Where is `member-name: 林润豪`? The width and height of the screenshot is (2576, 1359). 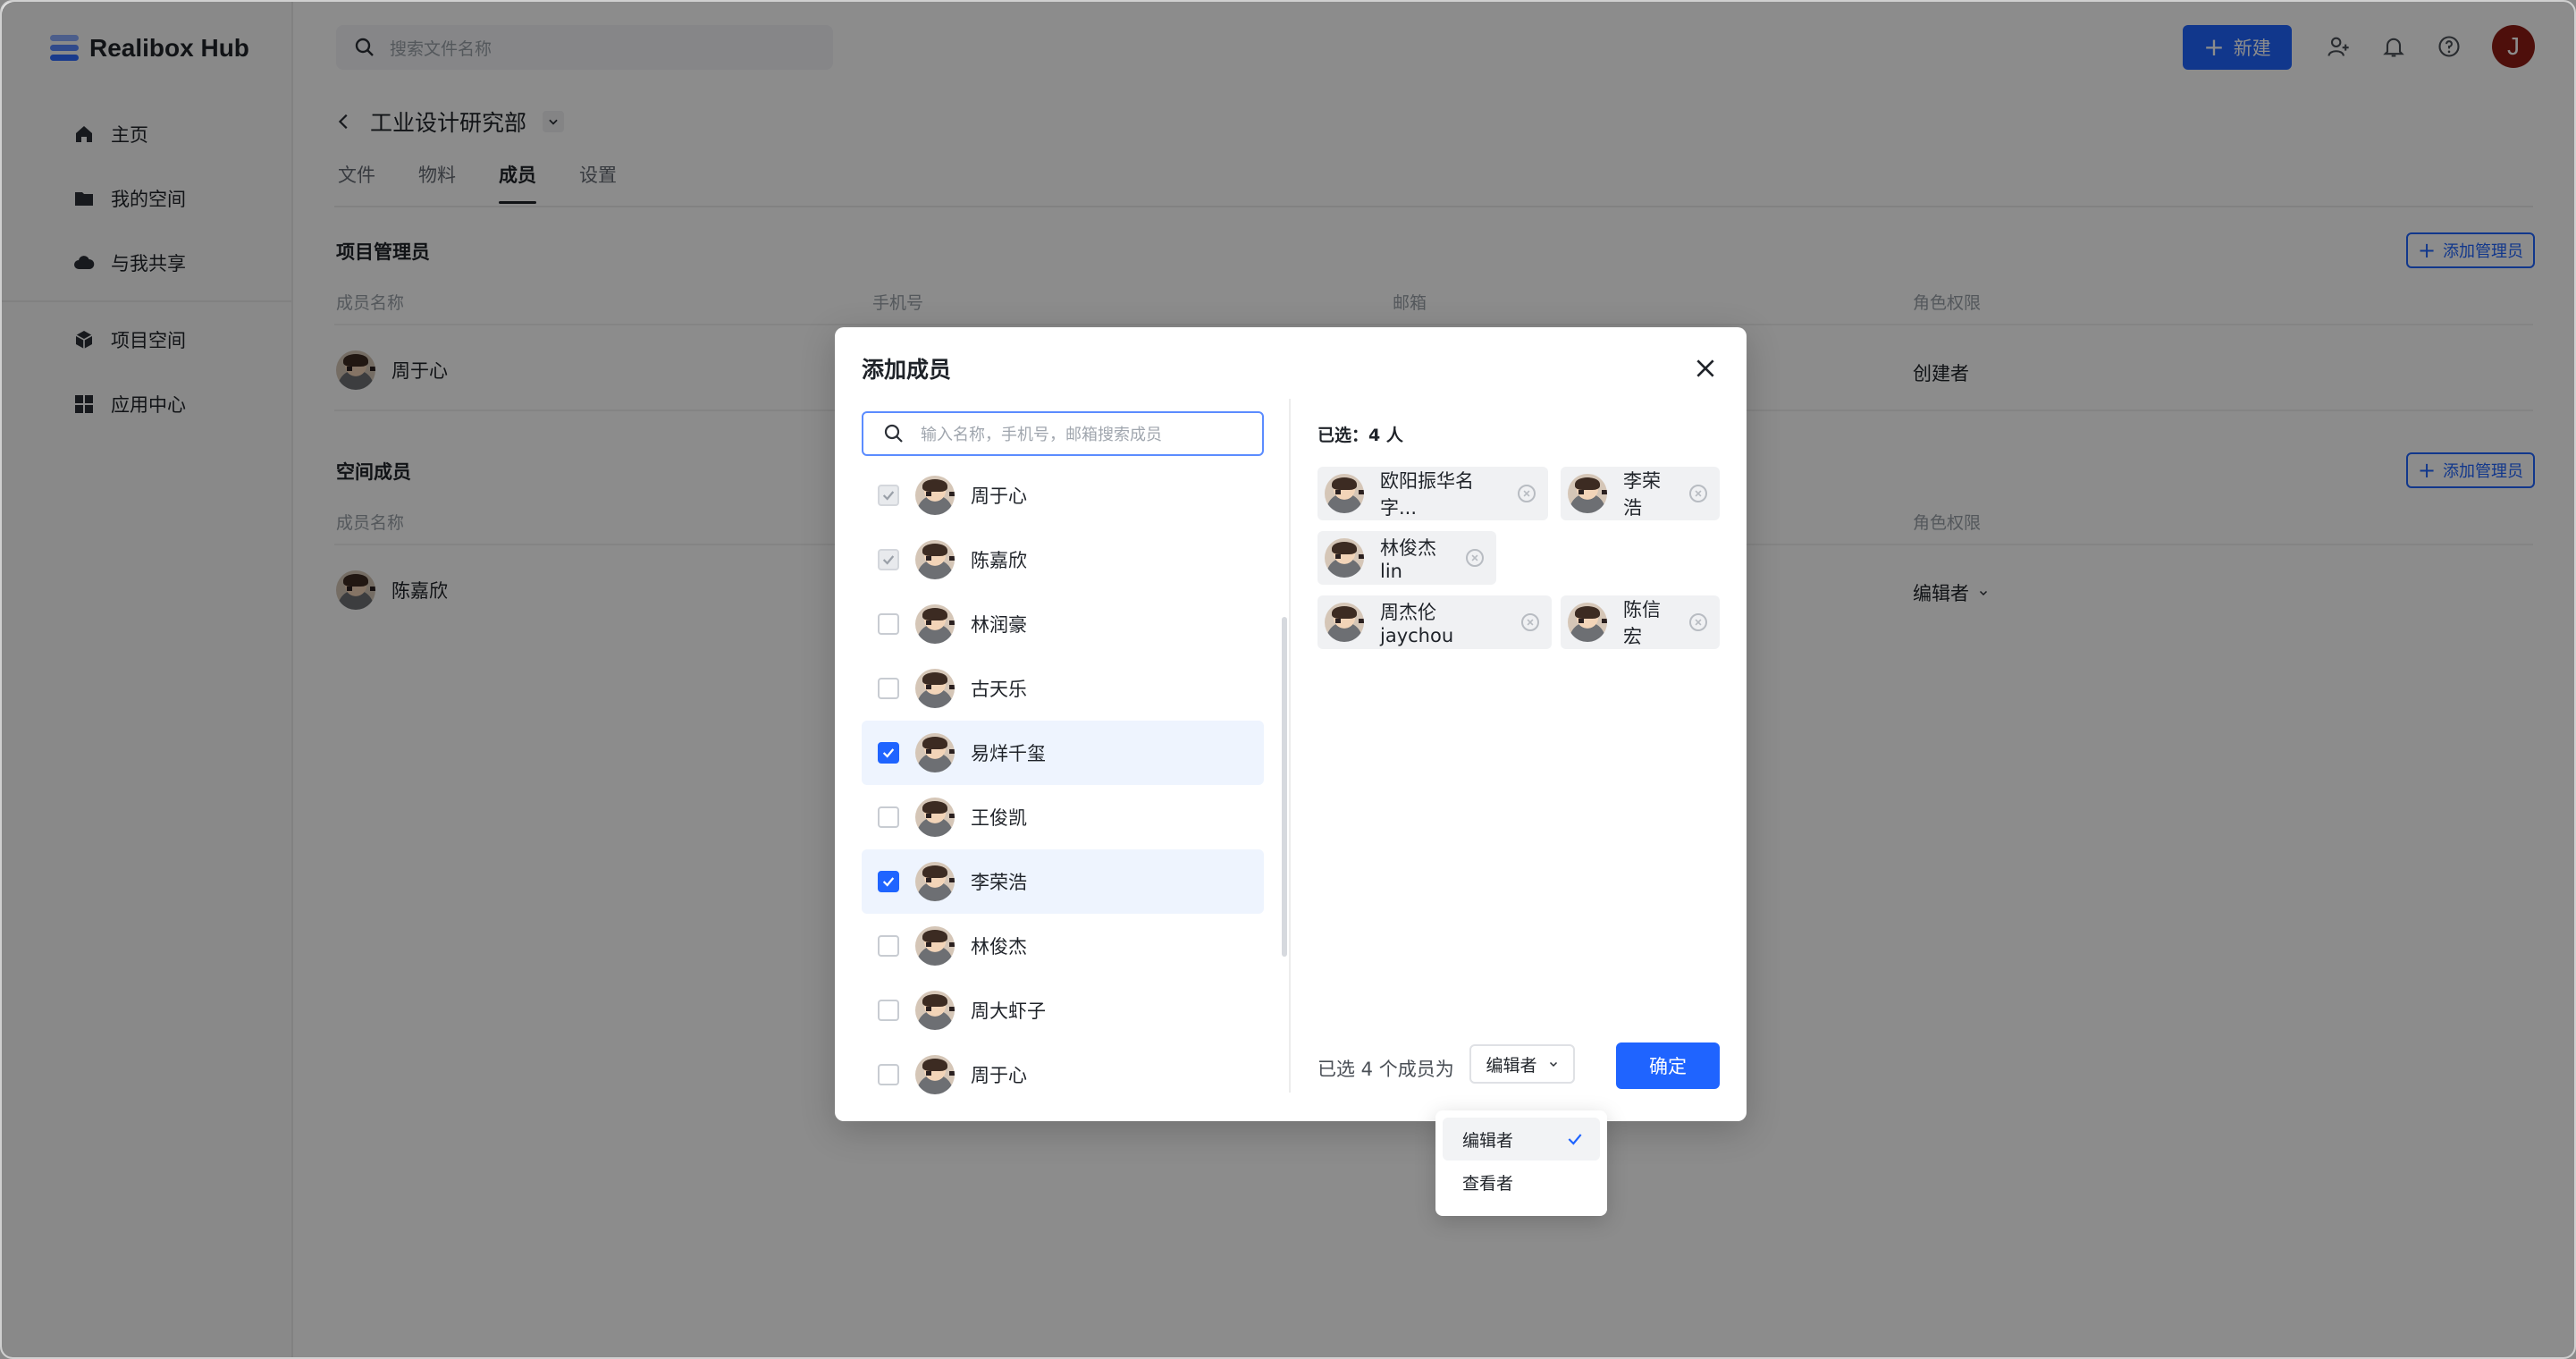 member-name: 林润豪 is located at coordinates (999, 625).